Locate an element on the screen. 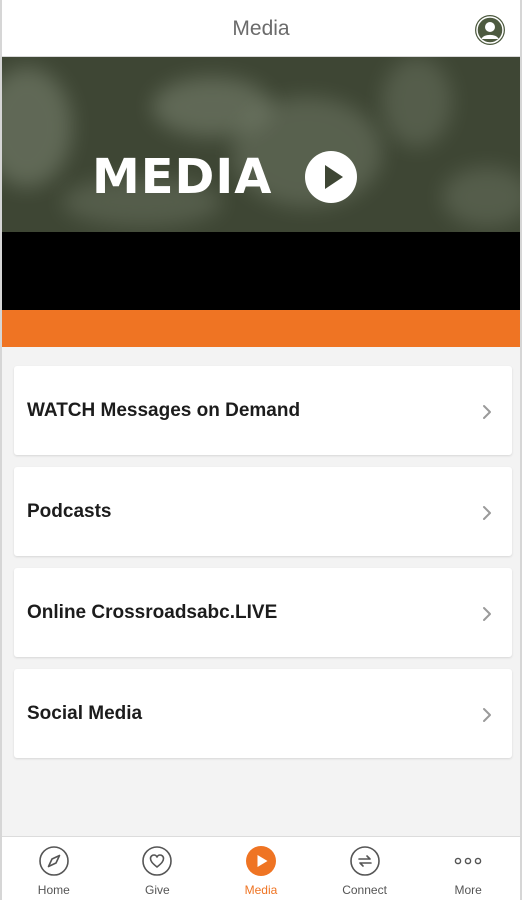  list-item: Online Crossroadsabc.LIVE is located at coordinates (263, 612).